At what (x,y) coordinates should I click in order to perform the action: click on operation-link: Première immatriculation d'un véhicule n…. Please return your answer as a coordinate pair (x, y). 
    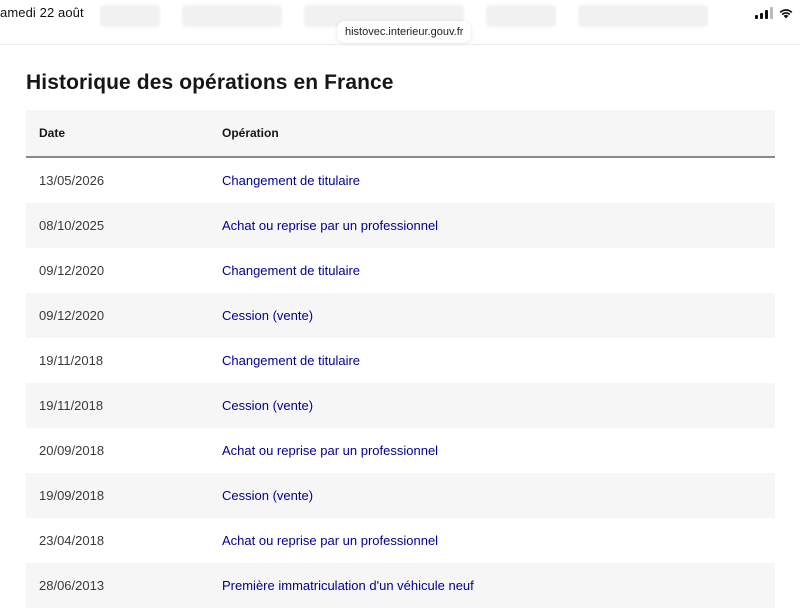
    Looking at the image, I should click on (348, 585).